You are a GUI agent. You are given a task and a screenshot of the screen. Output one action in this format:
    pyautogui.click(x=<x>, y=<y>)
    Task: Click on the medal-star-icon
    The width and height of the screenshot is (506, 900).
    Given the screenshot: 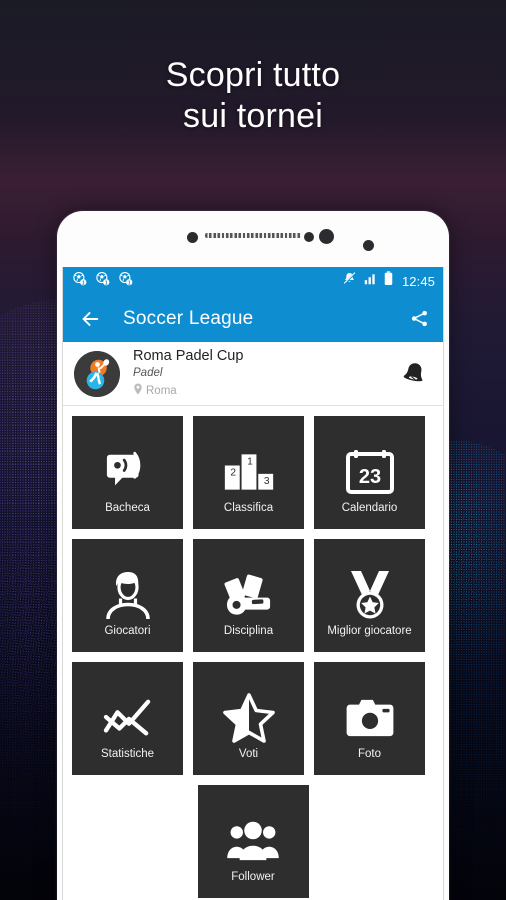 What is the action you would take?
    pyautogui.click(x=370, y=595)
    